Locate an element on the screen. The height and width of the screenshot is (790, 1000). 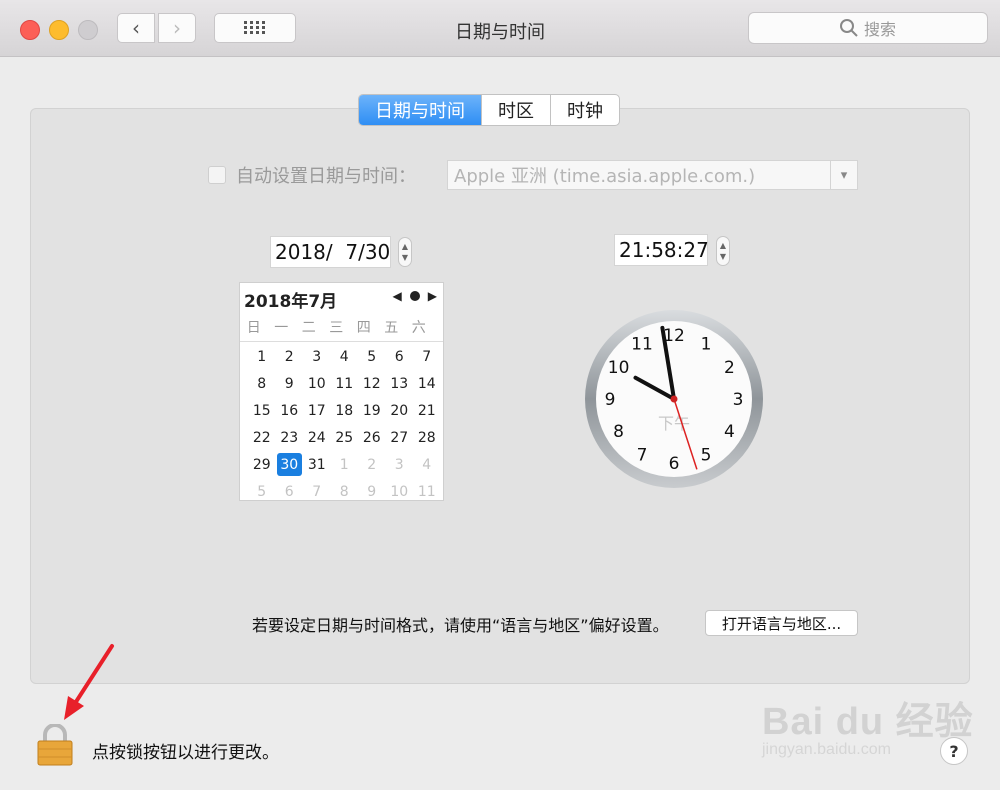
help-button: ? is located at coordinates (954, 751).